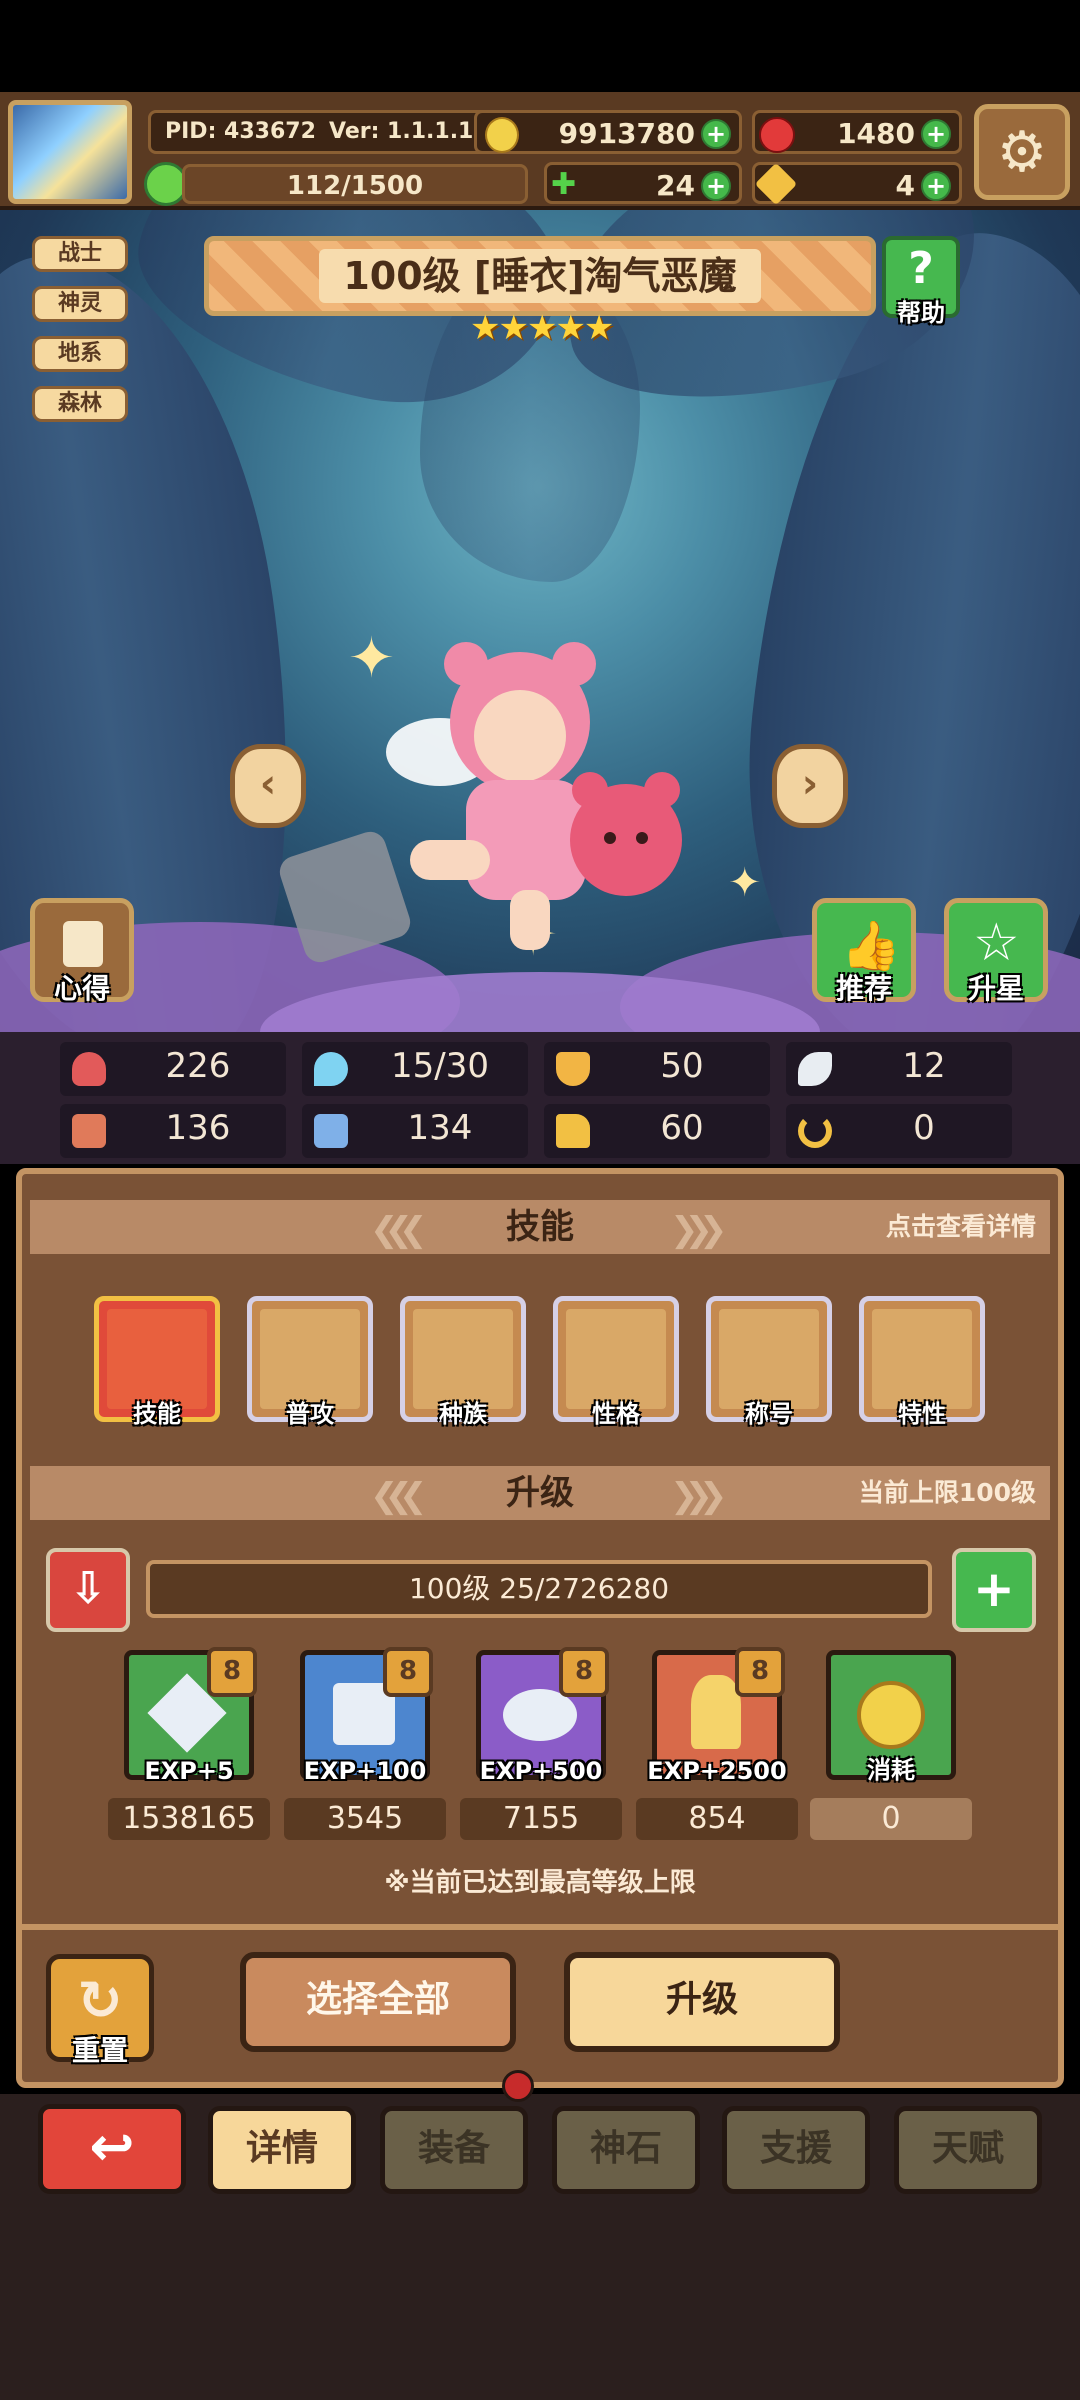 This screenshot has width=1080, height=2400. What do you see at coordinates (355, 184) in the screenshot?
I see `stamina-bar: 112/1500` at bounding box center [355, 184].